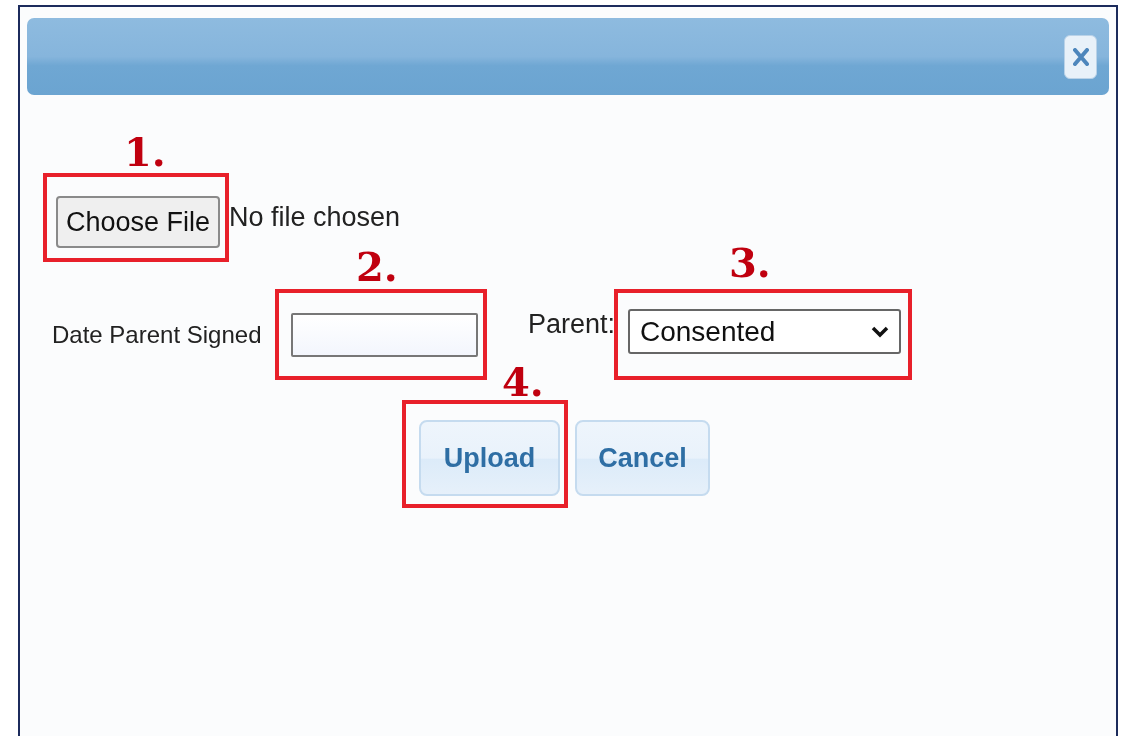 Image resolution: width=1127 pixels, height=736 pixels. What do you see at coordinates (764, 331) in the screenshot?
I see `parent-select: Consented` at bounding box center [764, 331].